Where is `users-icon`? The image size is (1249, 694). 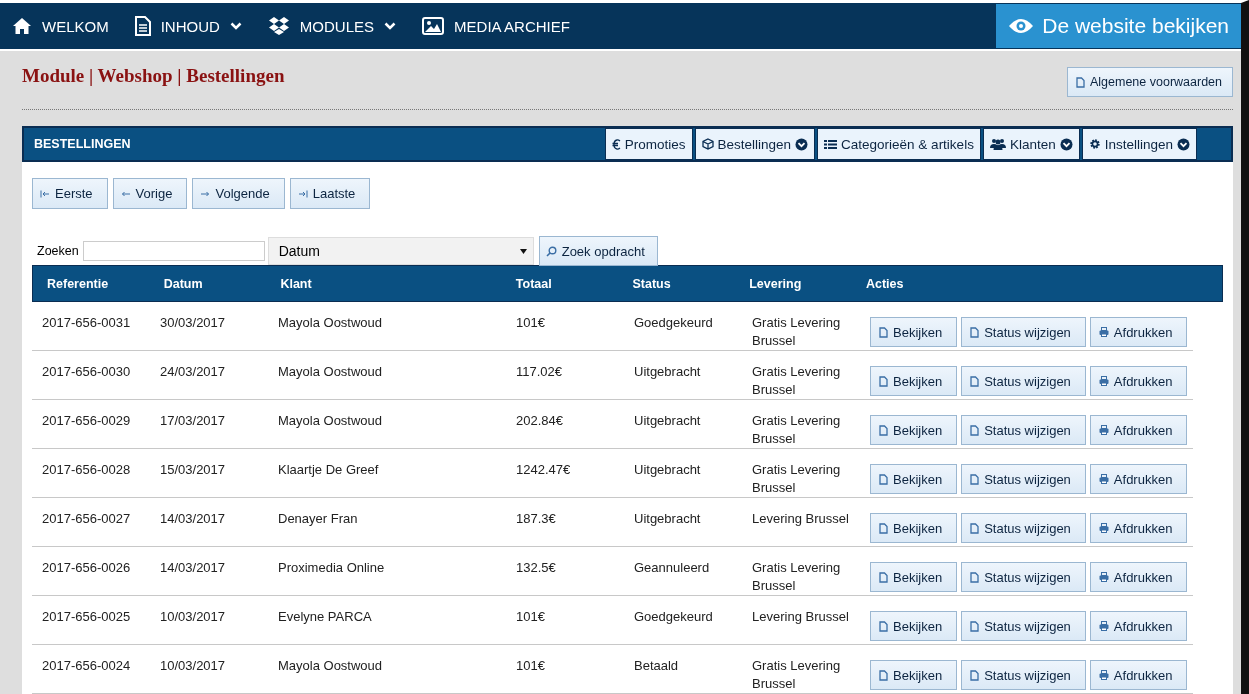 users-icon is located at coordinates (997, 144).